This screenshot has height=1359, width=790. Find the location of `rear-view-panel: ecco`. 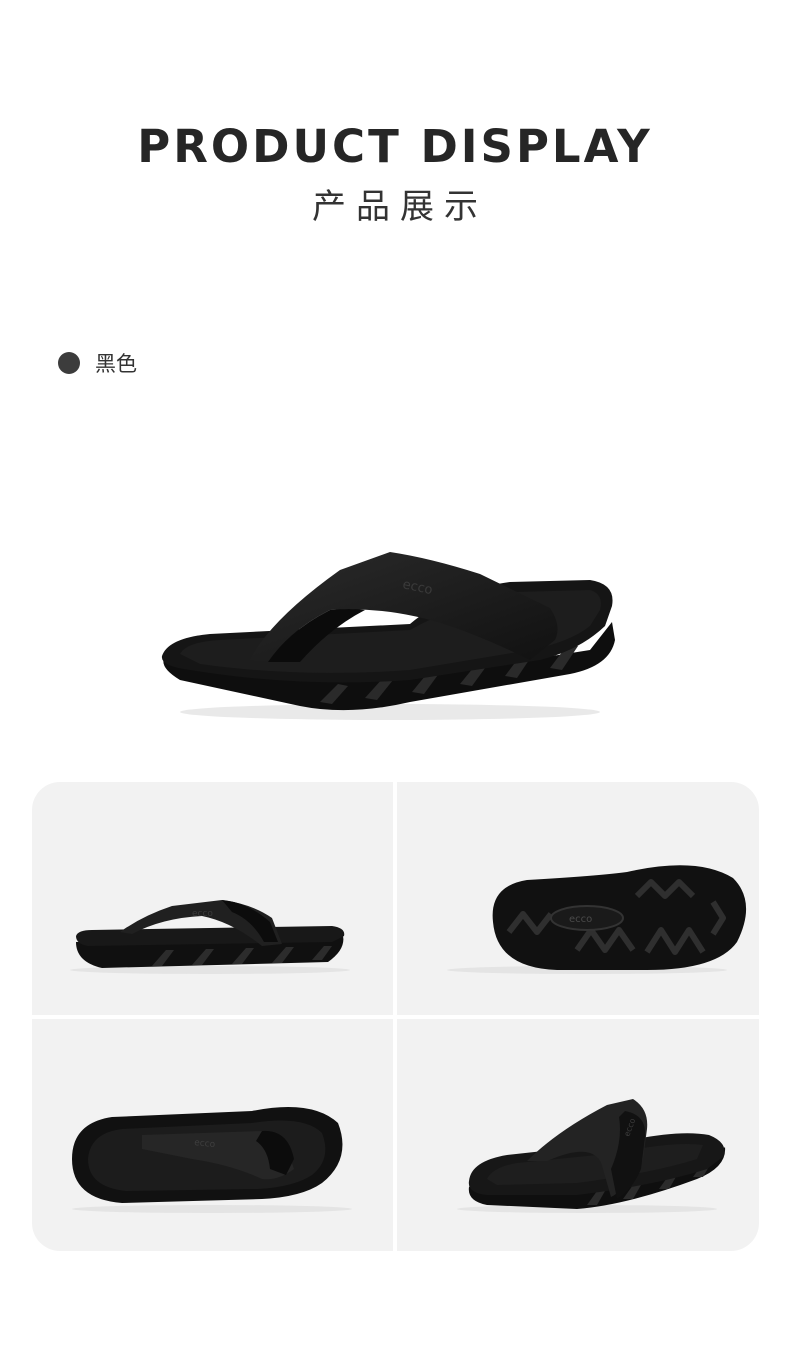

rear-view-panel: ecco is located at coordinates (578, 1135).